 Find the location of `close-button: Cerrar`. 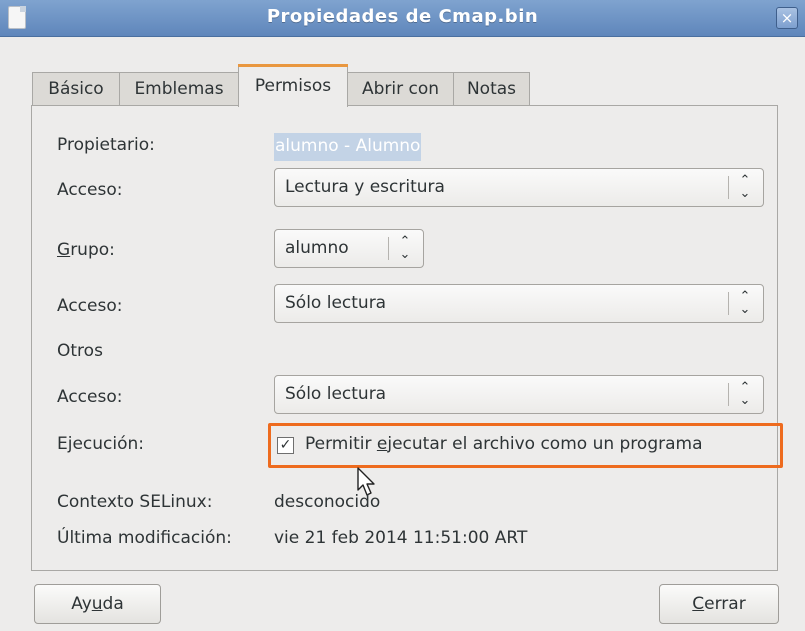

close-button: Cerrar is located at coordinates (719, 604).